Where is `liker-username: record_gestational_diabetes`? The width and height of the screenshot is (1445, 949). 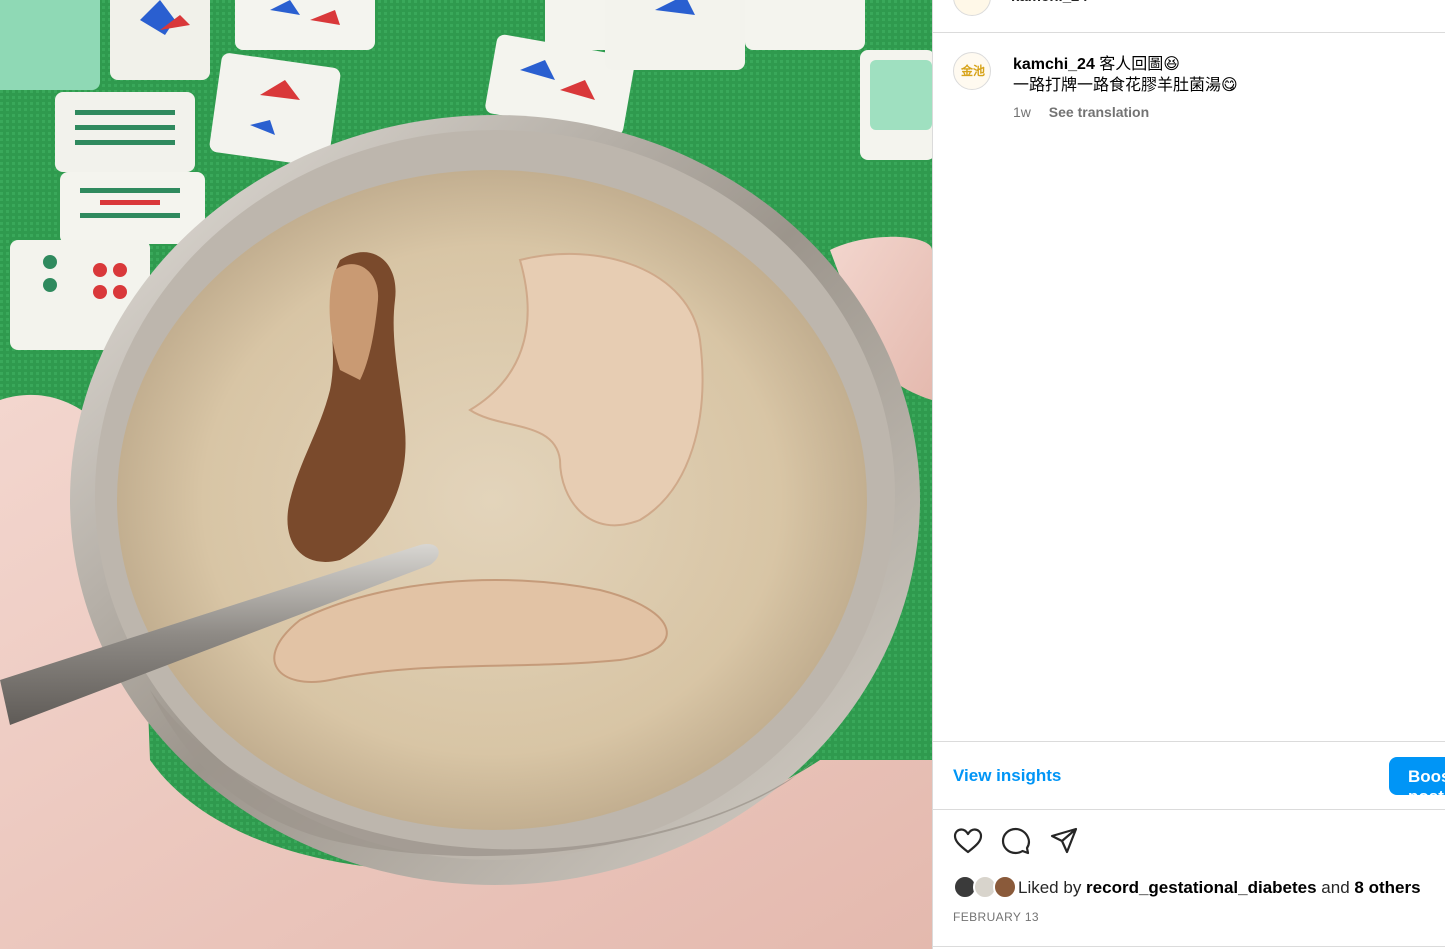
liker-username: record_gestational_diabetes is located at coordinates (1201, 887).